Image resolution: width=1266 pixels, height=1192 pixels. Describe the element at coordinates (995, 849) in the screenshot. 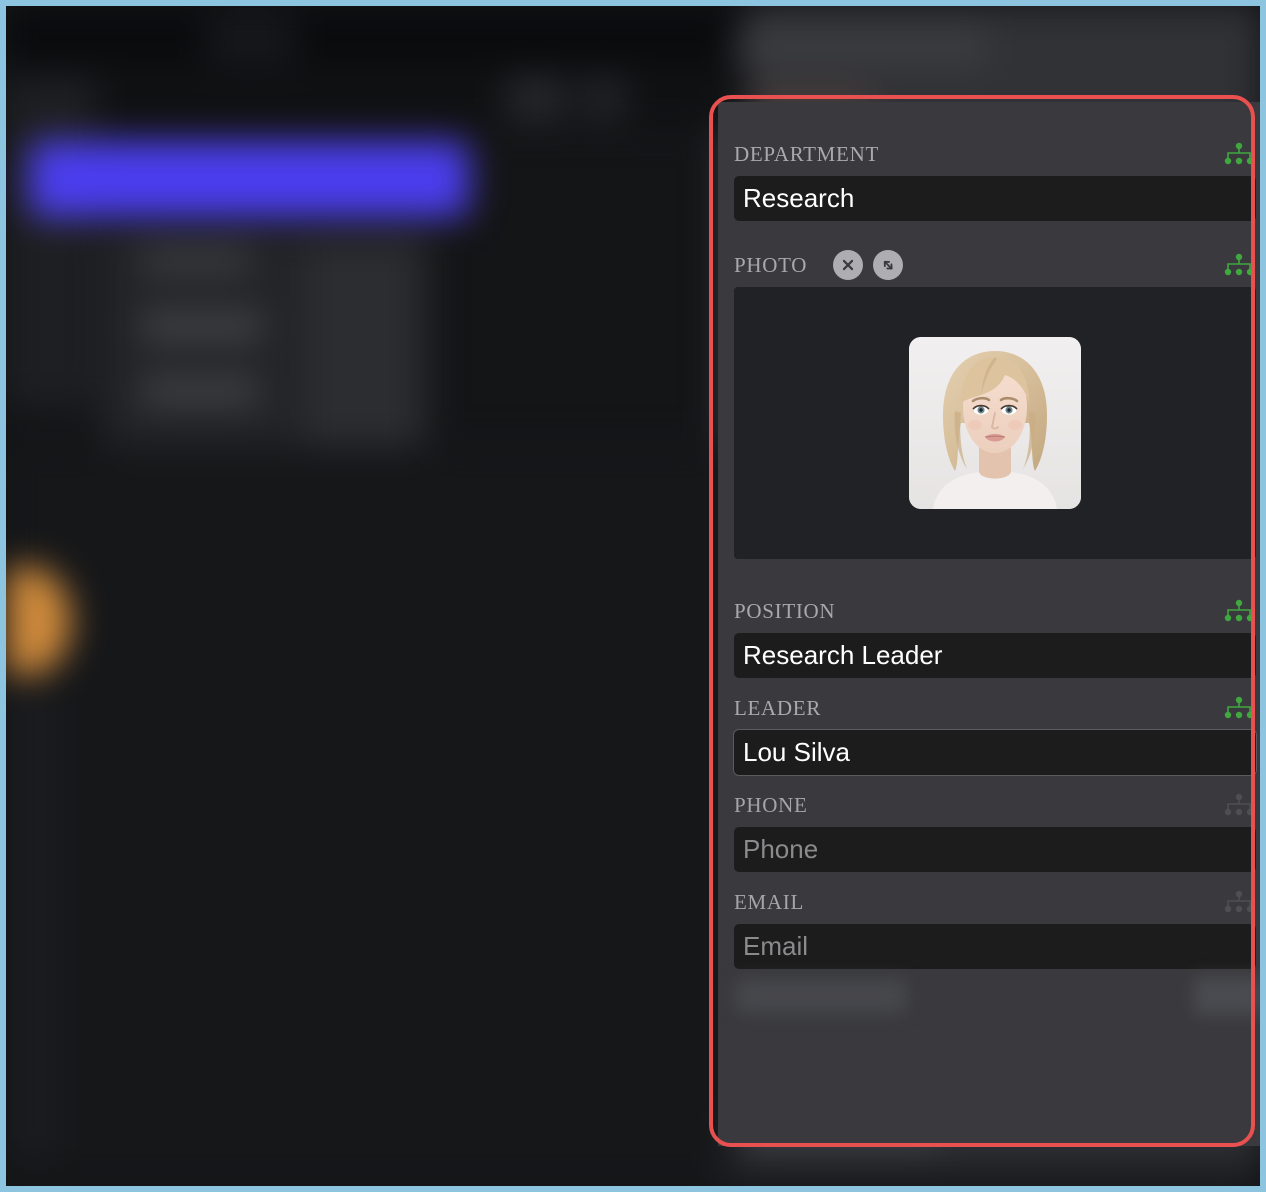

I see `phone-input` at that location.